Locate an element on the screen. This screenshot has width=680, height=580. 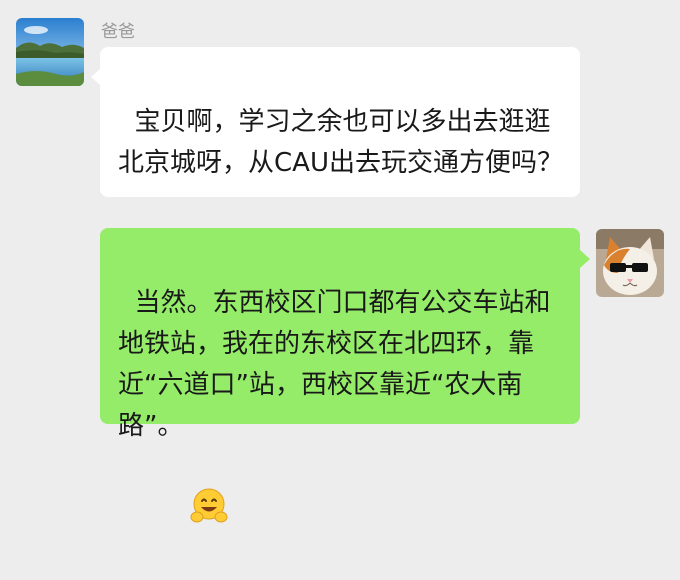
landscape-avatar-icon is located at coordinates (50, 52).